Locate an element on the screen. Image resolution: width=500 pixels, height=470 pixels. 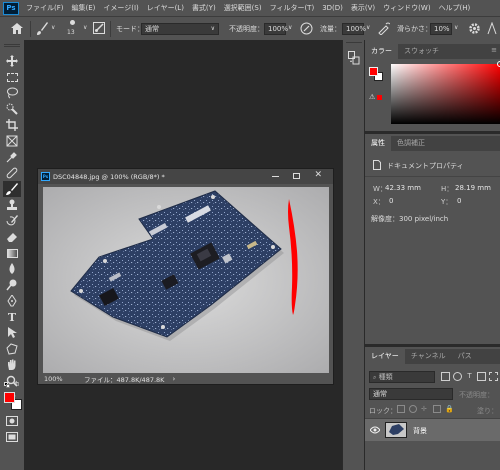
tab-channels: チャンネル is located at coordinates (428, 356).